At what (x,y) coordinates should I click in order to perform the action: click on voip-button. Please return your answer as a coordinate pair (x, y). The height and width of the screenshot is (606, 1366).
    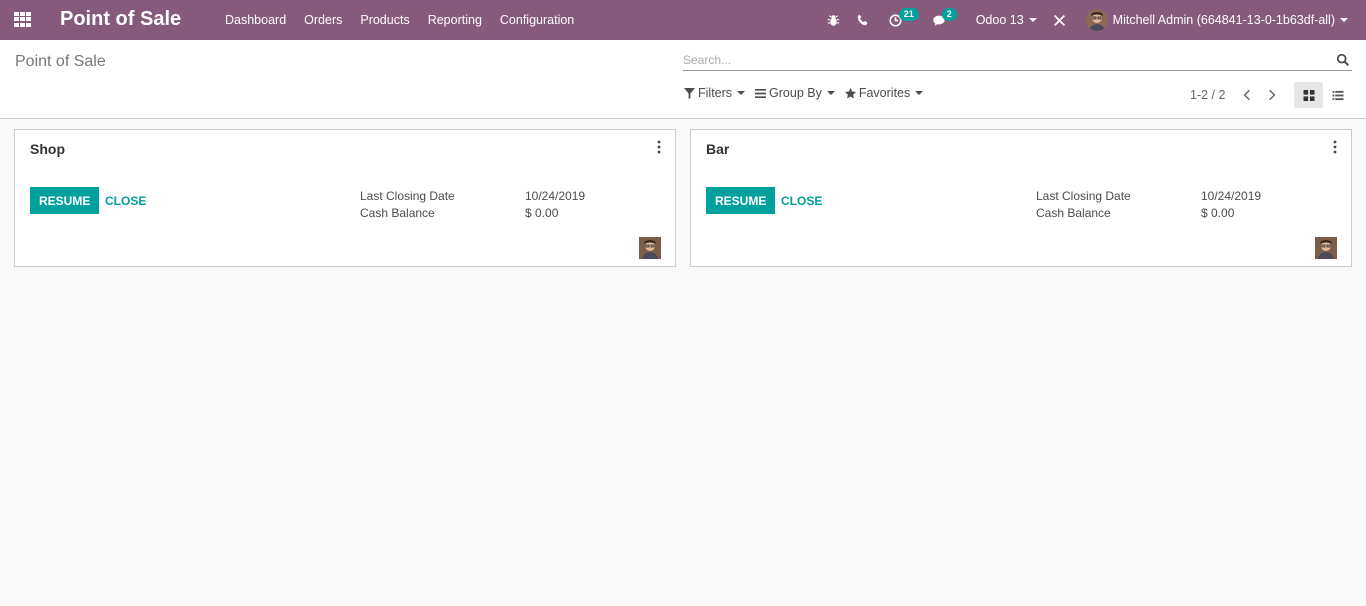
    Looking at the image, I should click on (863, 20).